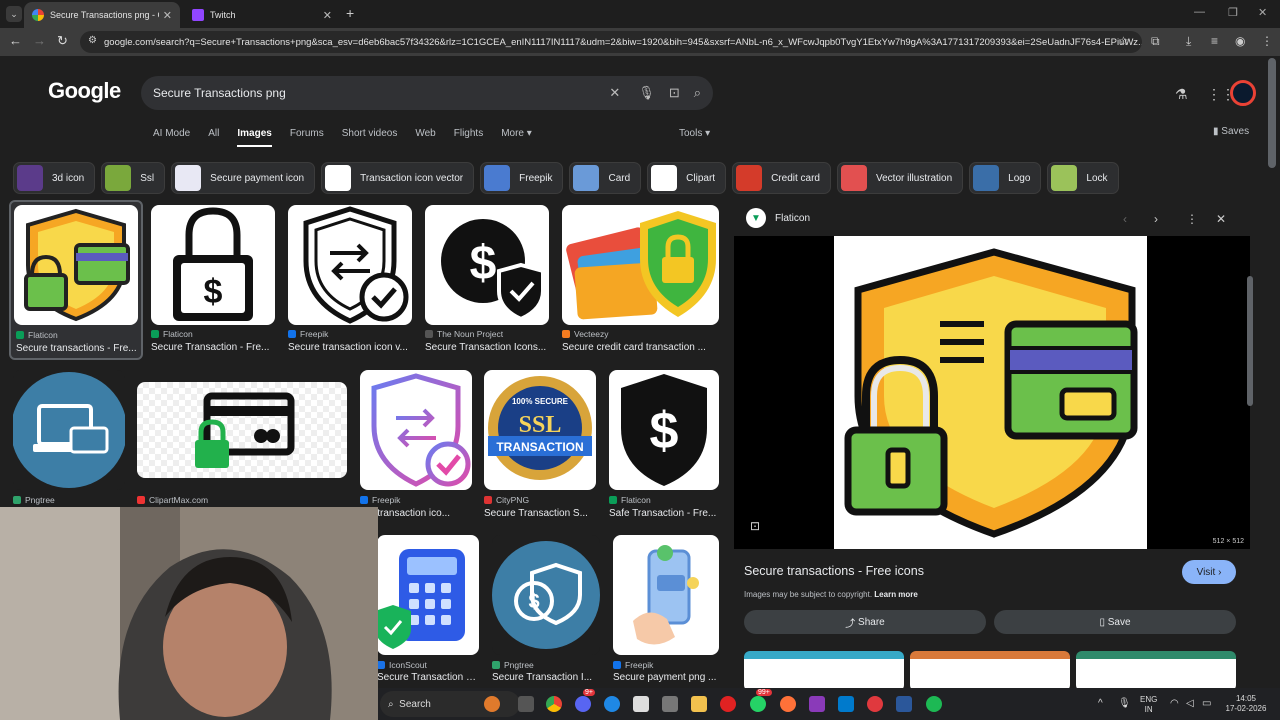  I want to click on save-button: ▯ Save, so click(1115, 622).